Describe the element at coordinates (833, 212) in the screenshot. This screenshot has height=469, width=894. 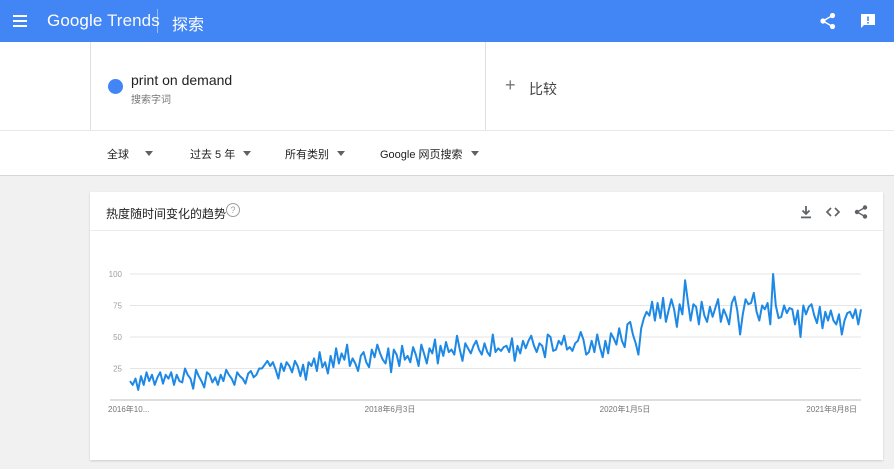
I see `embed-code-icon` at that location.